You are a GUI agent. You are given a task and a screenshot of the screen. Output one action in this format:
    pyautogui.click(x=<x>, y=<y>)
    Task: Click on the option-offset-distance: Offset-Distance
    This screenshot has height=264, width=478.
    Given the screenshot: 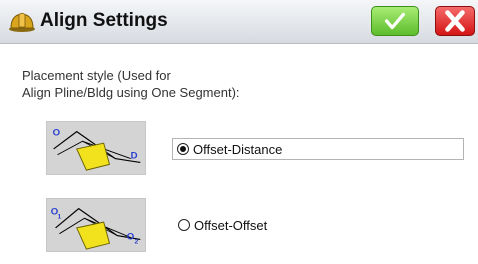 What is the action you would take?
    pyautogui.click(x=318, y=149)
    